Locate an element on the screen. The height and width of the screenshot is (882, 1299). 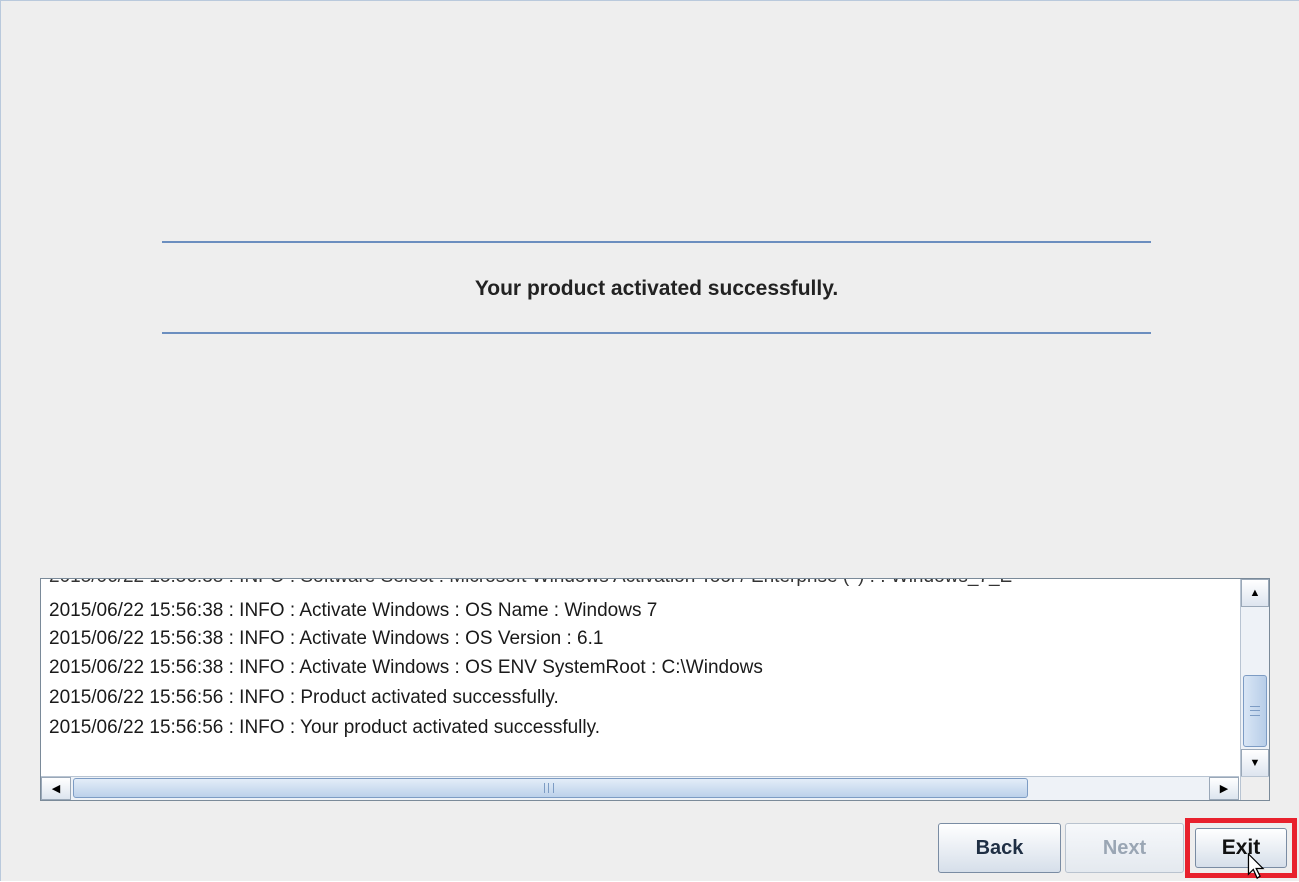
scroll-up-icon: ▲ is located at coordinates (1255, 593).